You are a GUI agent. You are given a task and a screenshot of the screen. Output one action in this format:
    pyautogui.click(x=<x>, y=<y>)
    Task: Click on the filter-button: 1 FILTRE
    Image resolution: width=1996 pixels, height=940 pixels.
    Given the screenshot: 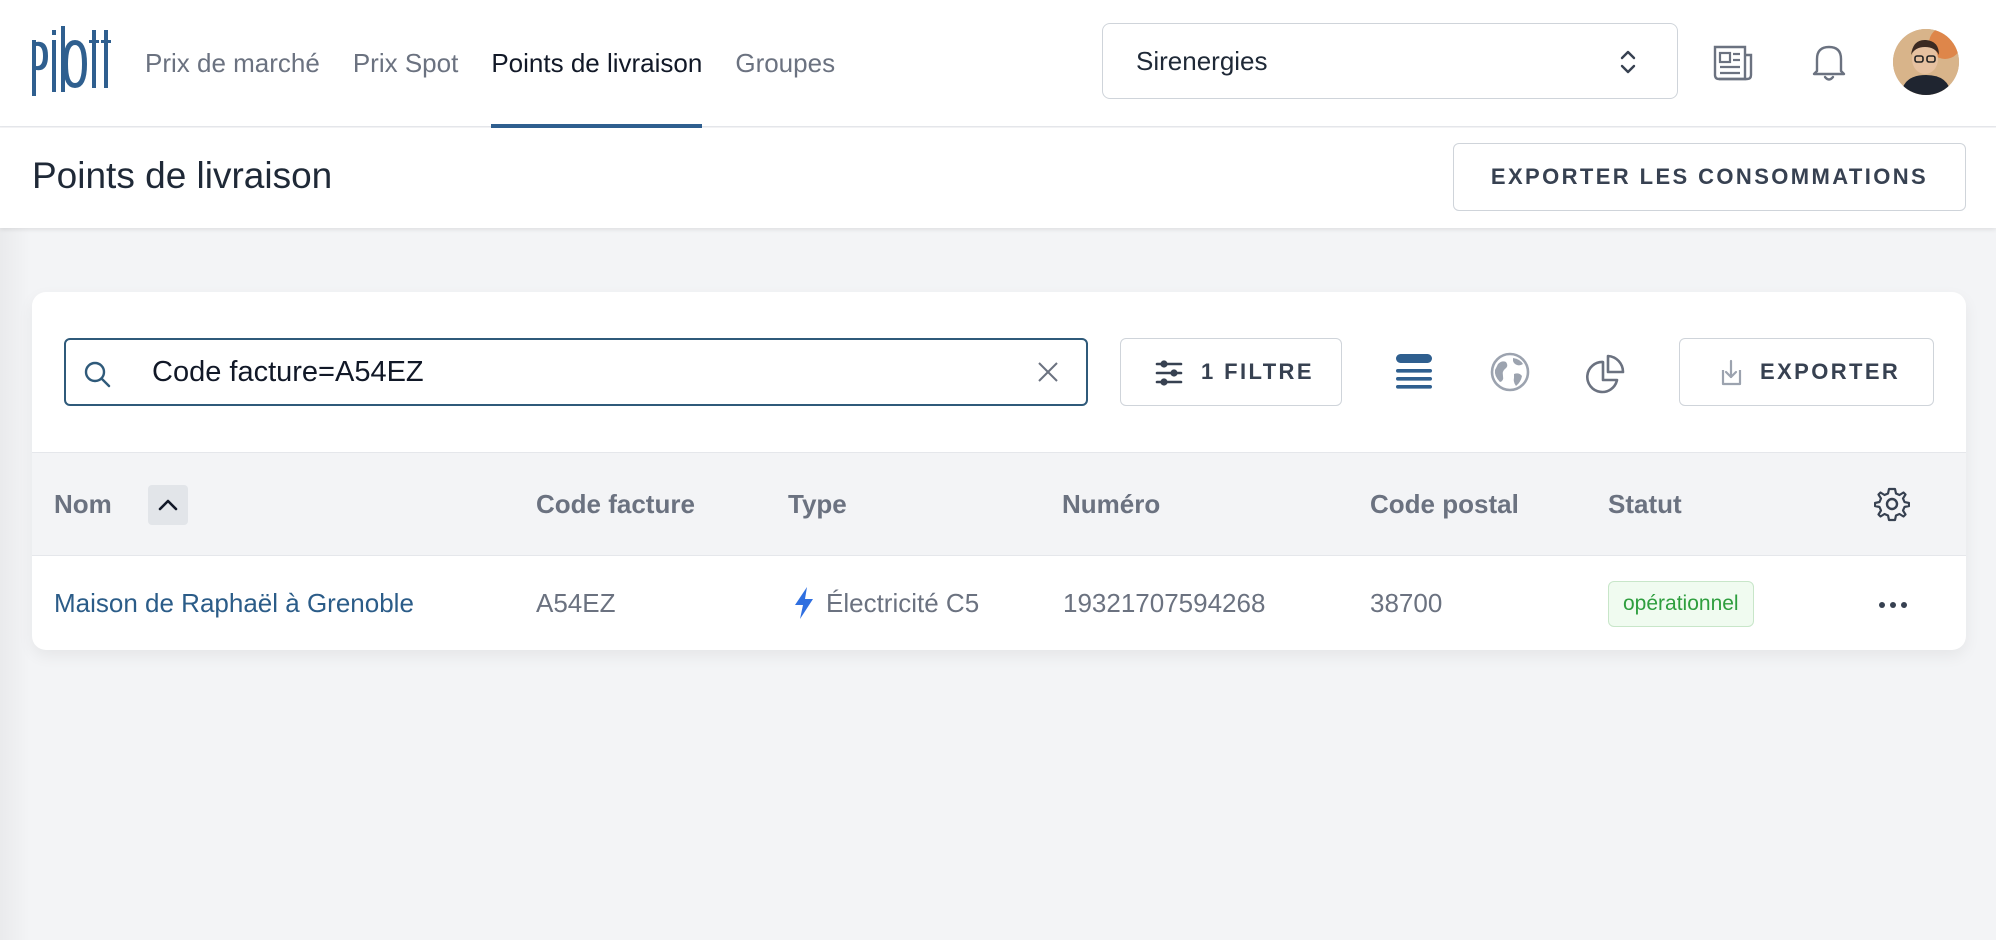 What is the action you would take?
    pyautogui.click(x=1231, y=372)
    